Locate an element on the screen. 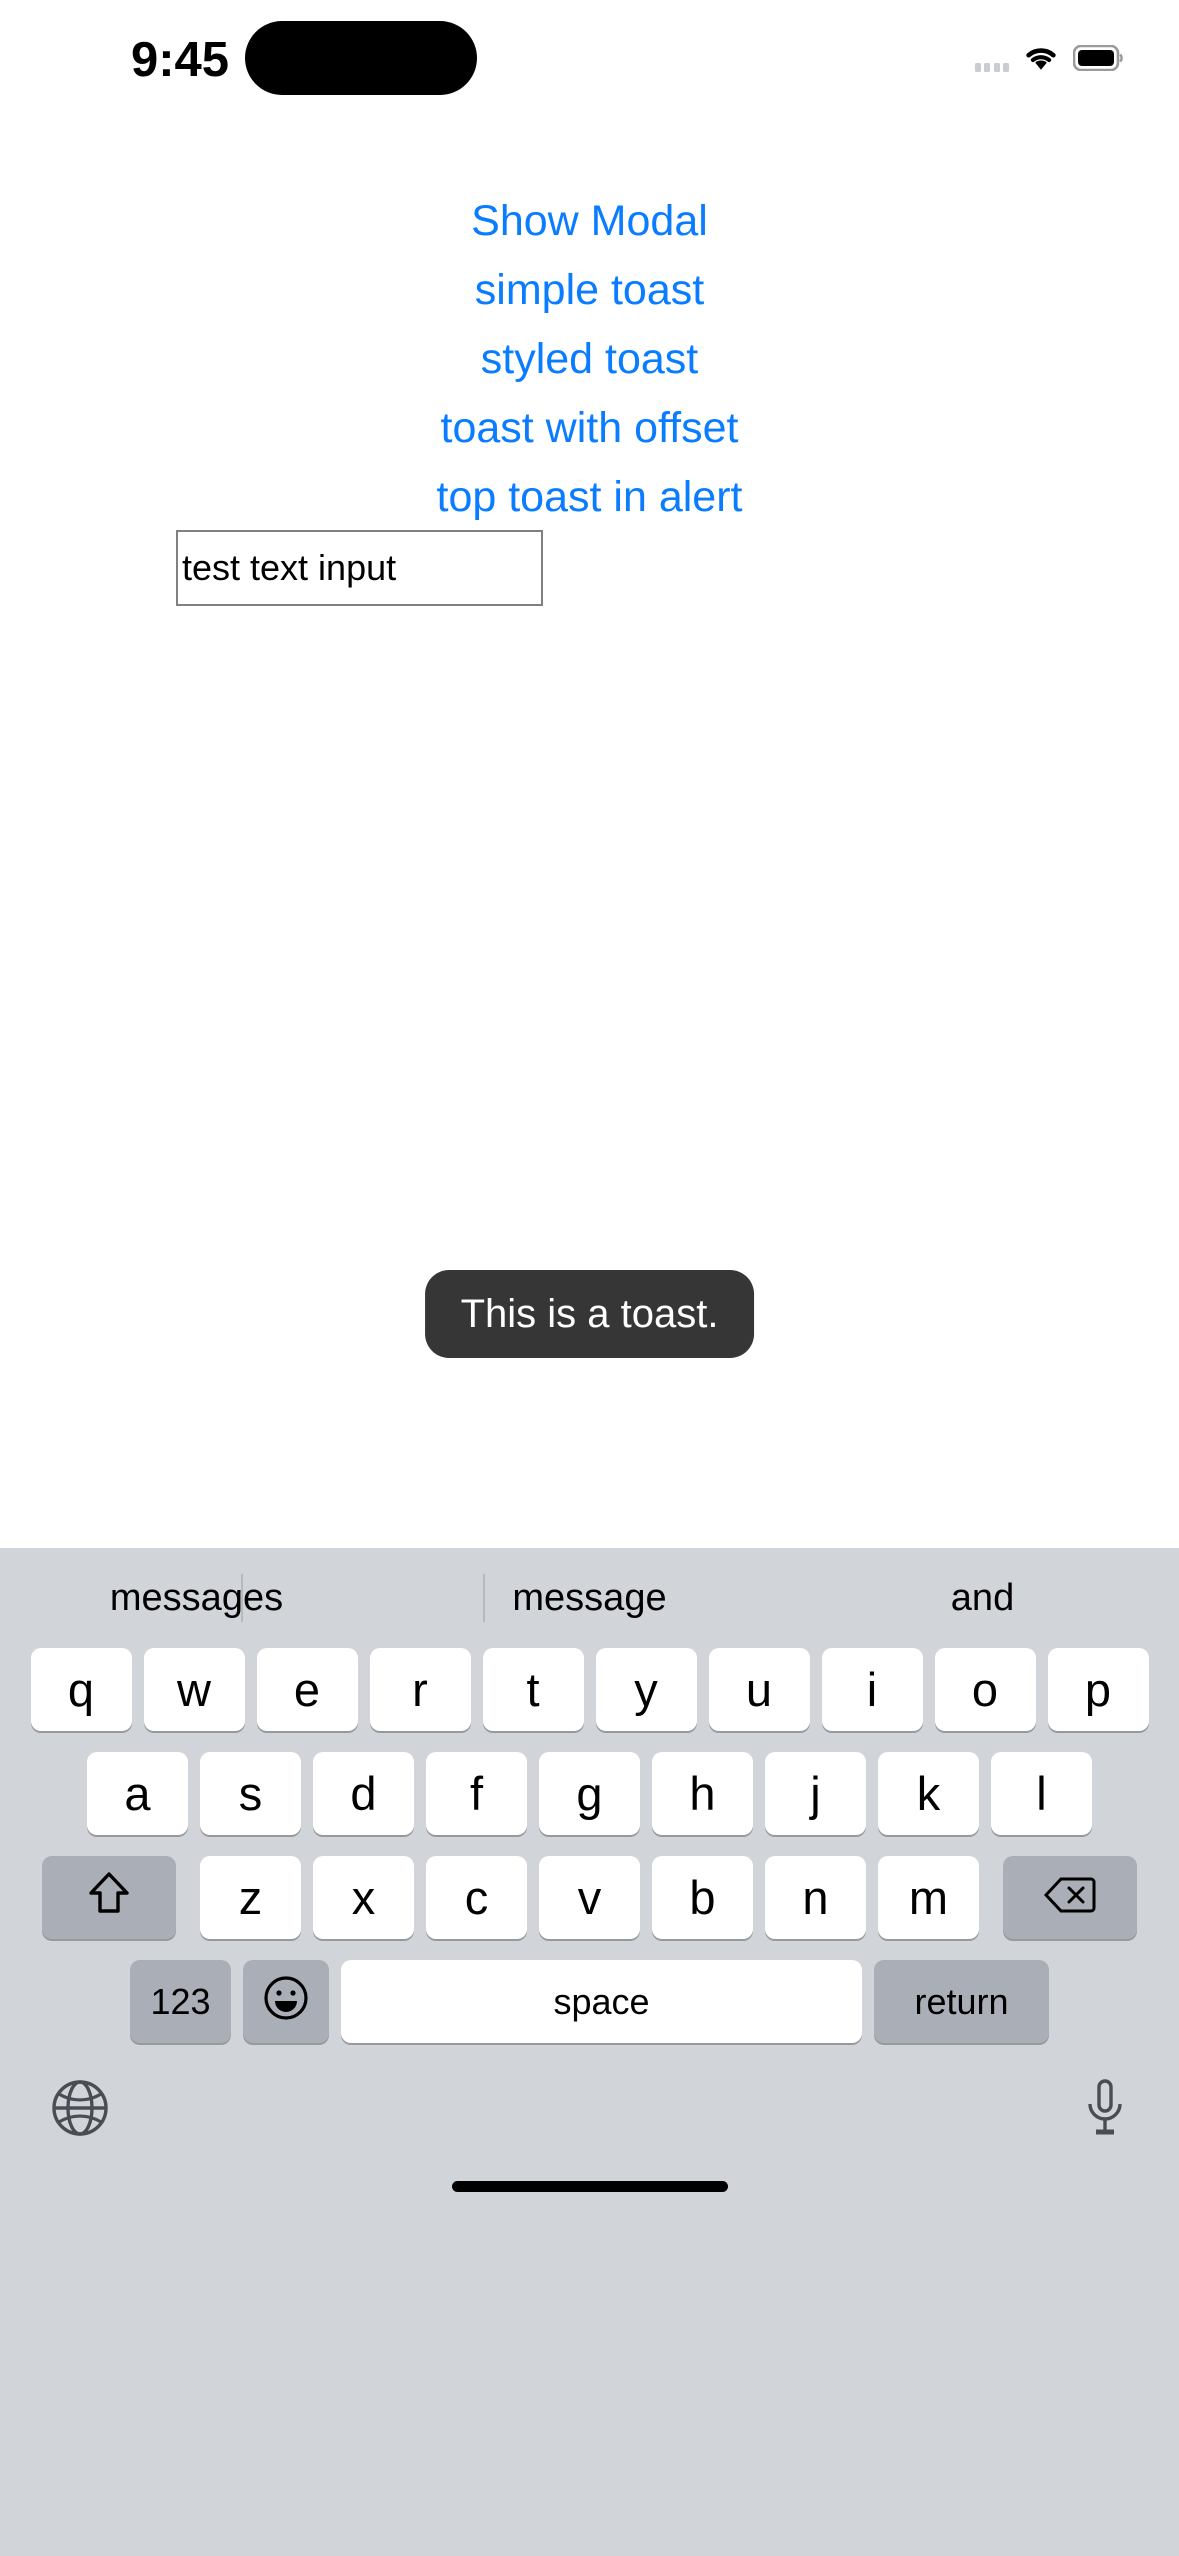 The image size is (1179, 2556). styled-toast-label: styled toast is located at coordinates (589, 359).